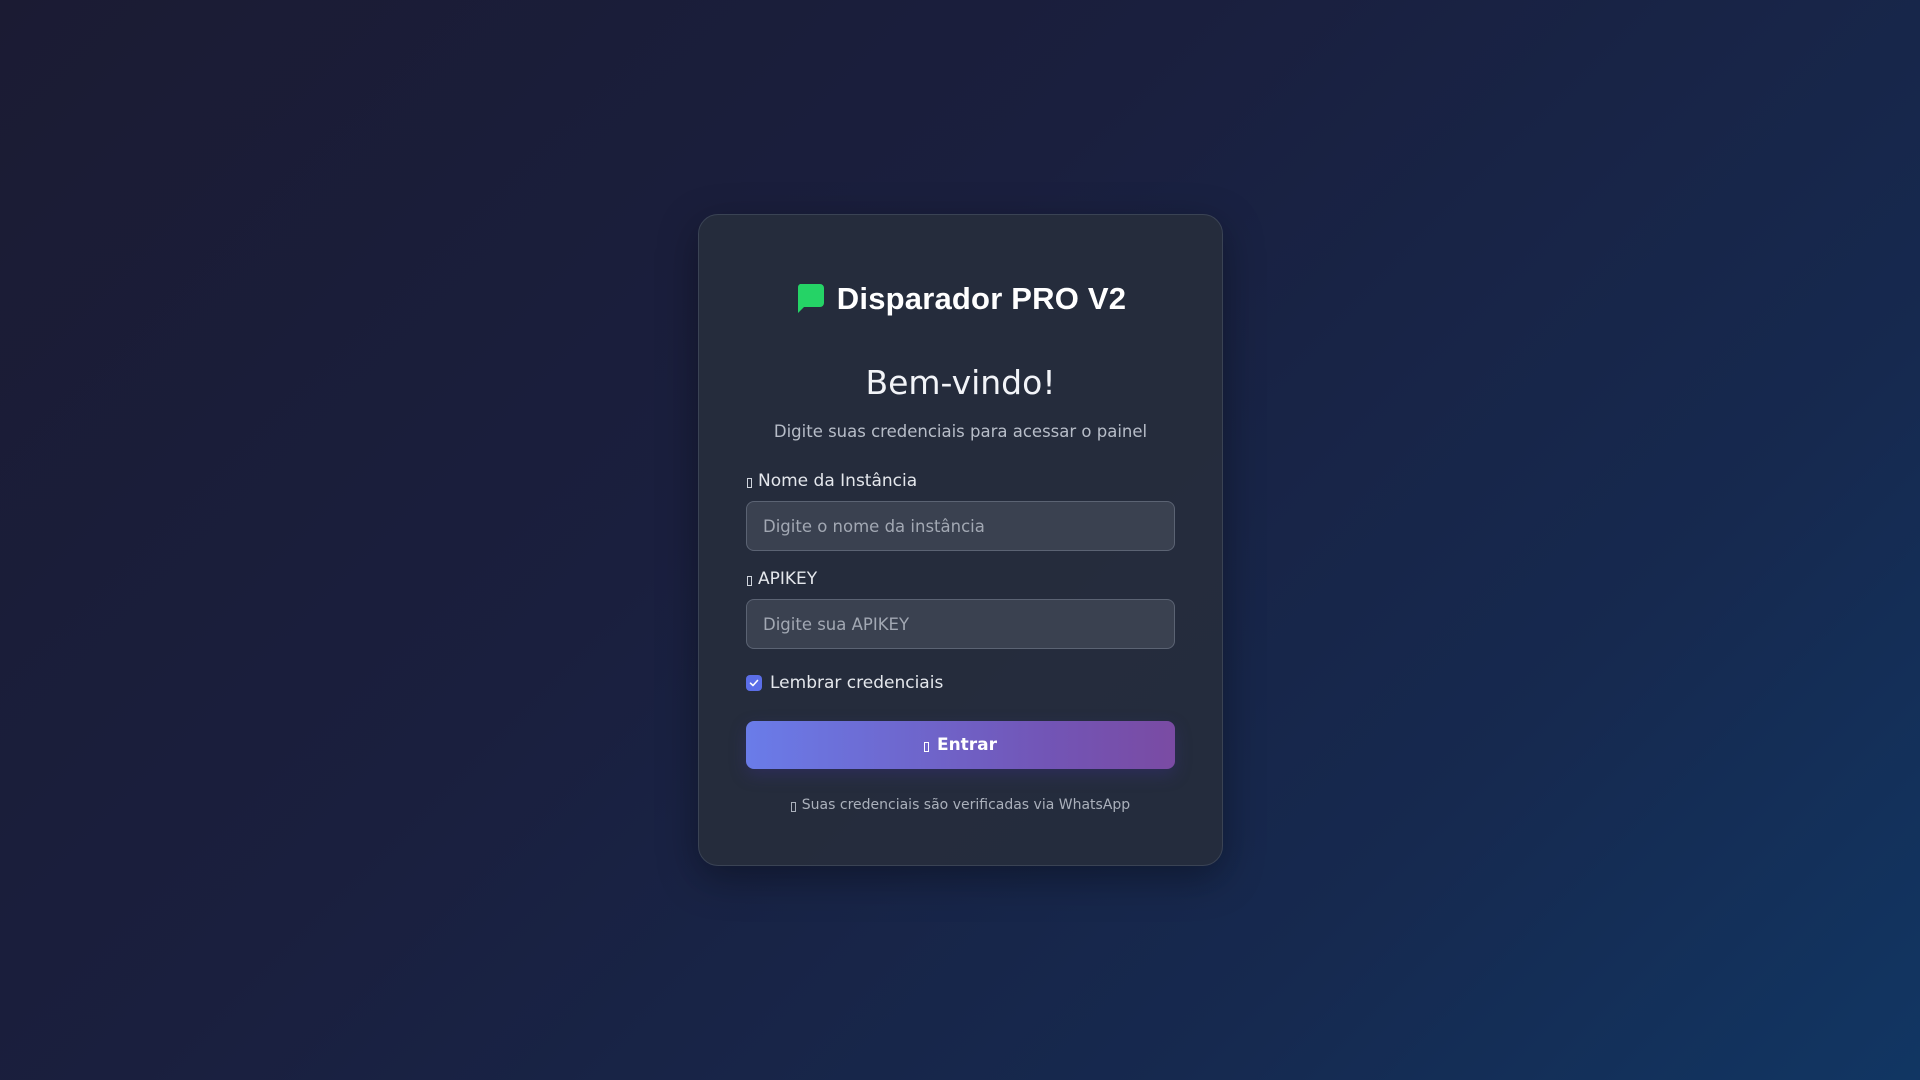  What do you see at coordinates (926, 747) in the screenshot?
I see `sign-in-icon` at bounding box center [926, 747].